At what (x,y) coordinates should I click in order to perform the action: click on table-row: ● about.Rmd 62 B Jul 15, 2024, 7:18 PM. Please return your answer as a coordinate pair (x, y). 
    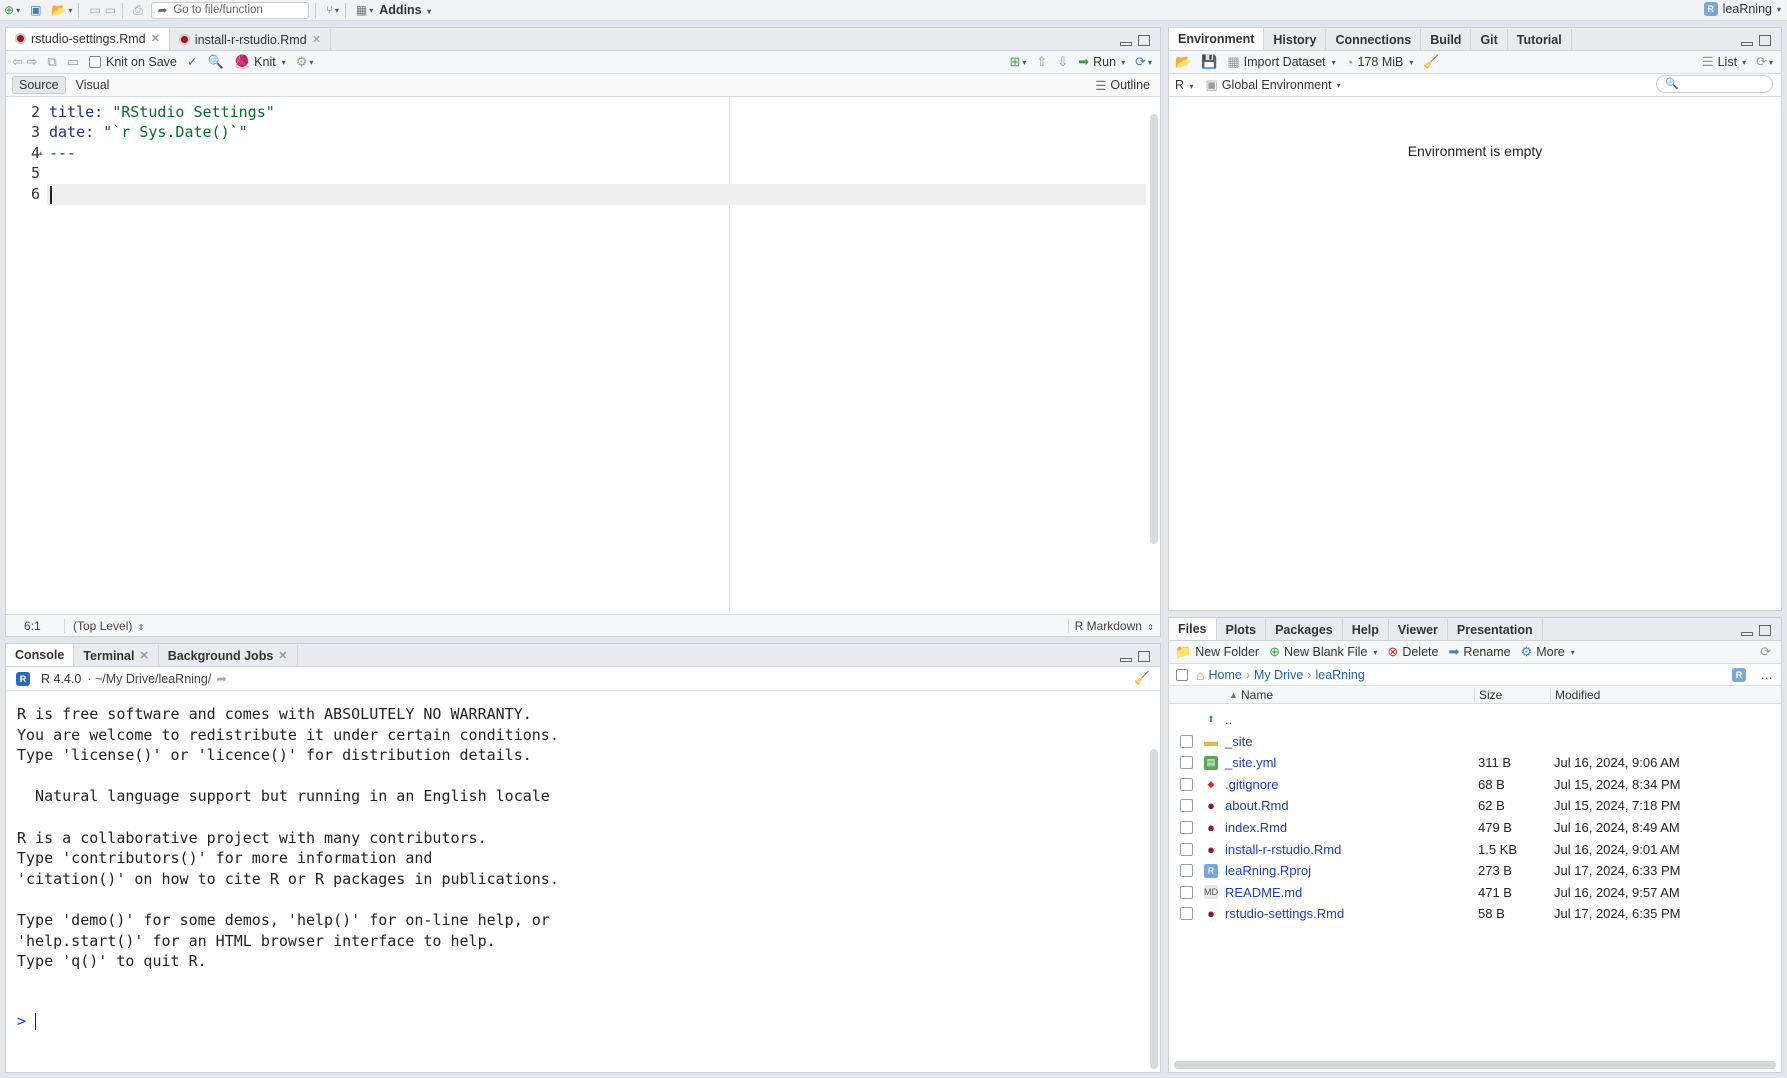
    Looking at the image, I should click on (1475, 805).